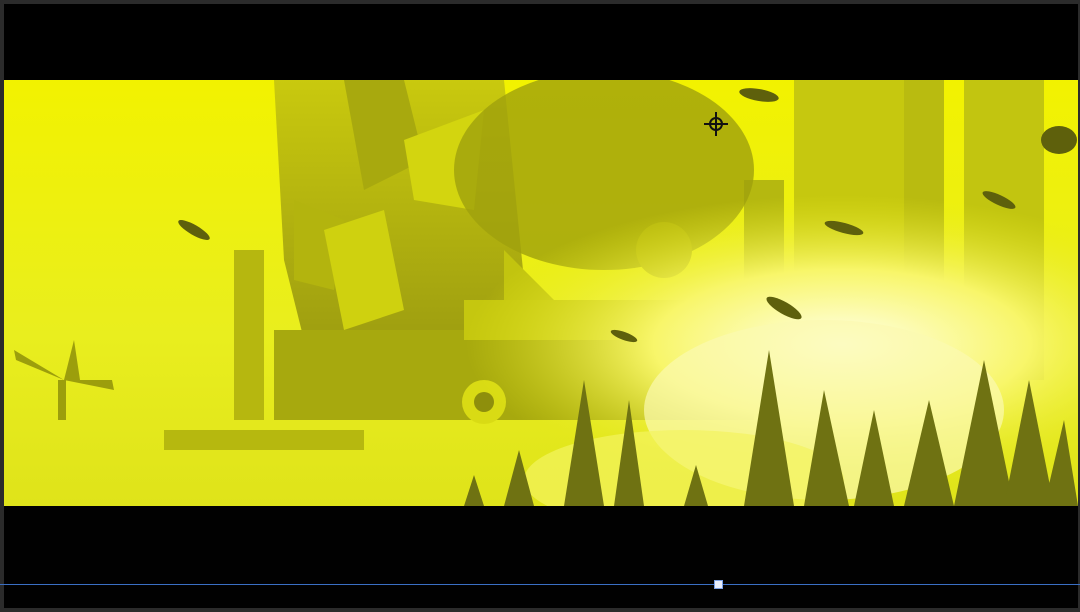  What do you see at coordinates (718, 584) in the screenshot?
I see `playhead-handle` at bounding box center [718, 584].